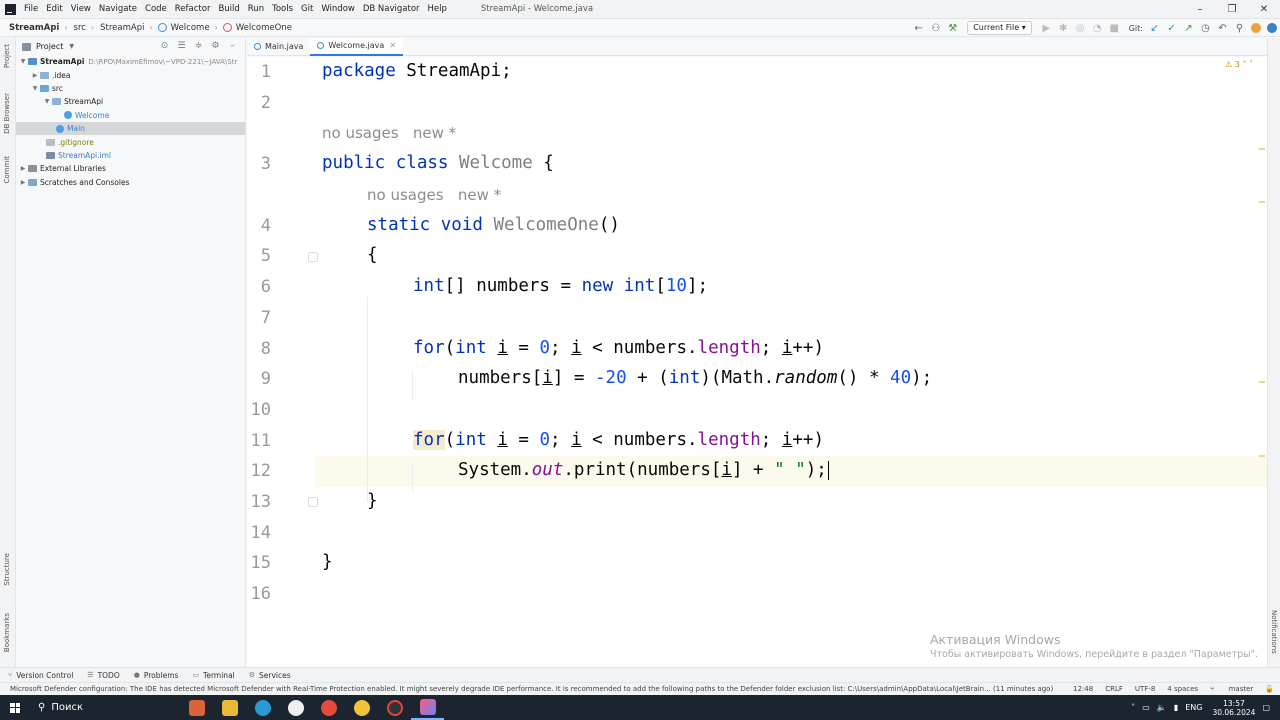 The image size is (1280, 720). Describe the element at coordinates (1133, 707) in the screenshot. I see `chevron-up-icon: ˄` at that location.